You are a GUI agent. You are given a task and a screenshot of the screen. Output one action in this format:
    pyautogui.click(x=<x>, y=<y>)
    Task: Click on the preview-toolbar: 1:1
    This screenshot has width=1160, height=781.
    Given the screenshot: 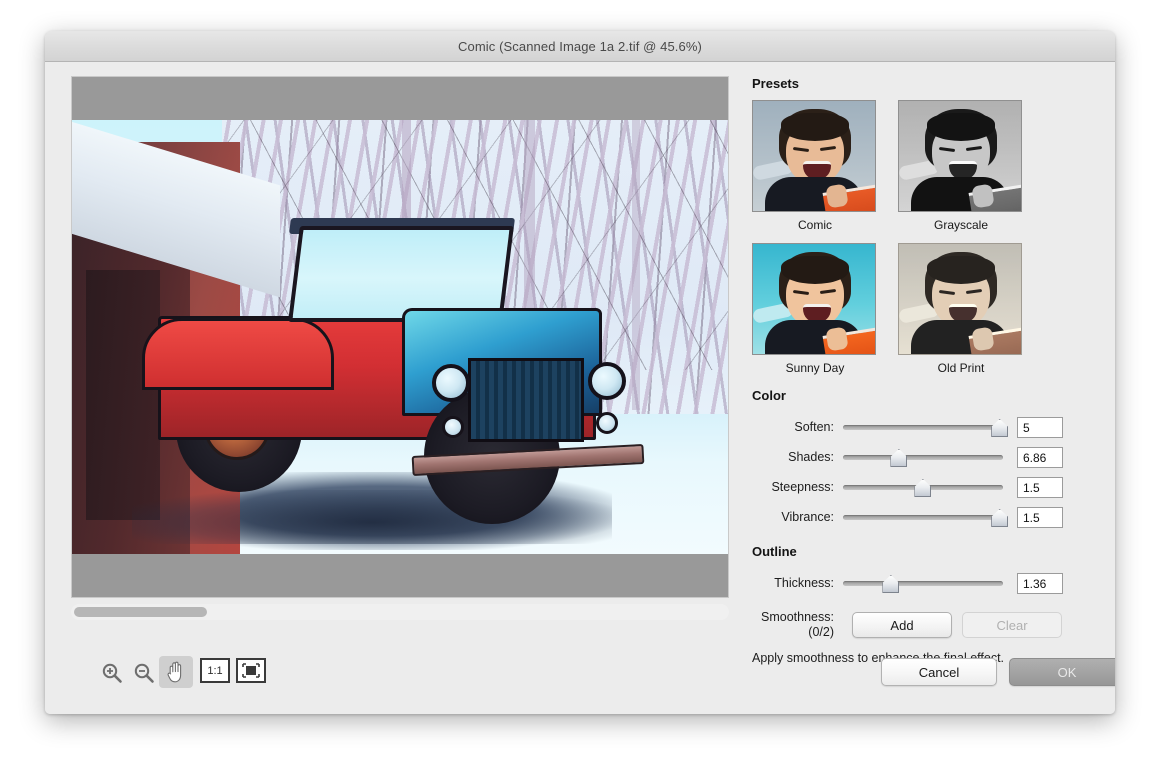 What is the action you would take?
    pyautogui.click(x=400, y=673)
    